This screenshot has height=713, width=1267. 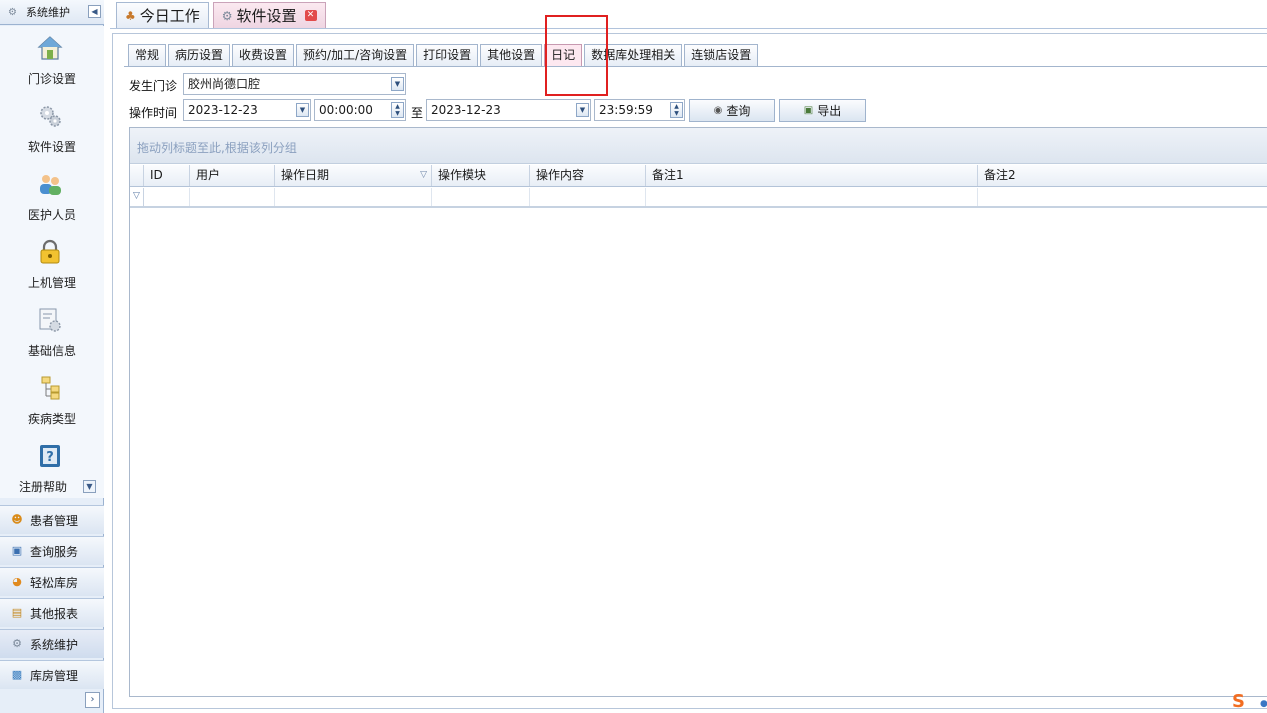 I want to click on home-icon, so click(x=50, y=48).